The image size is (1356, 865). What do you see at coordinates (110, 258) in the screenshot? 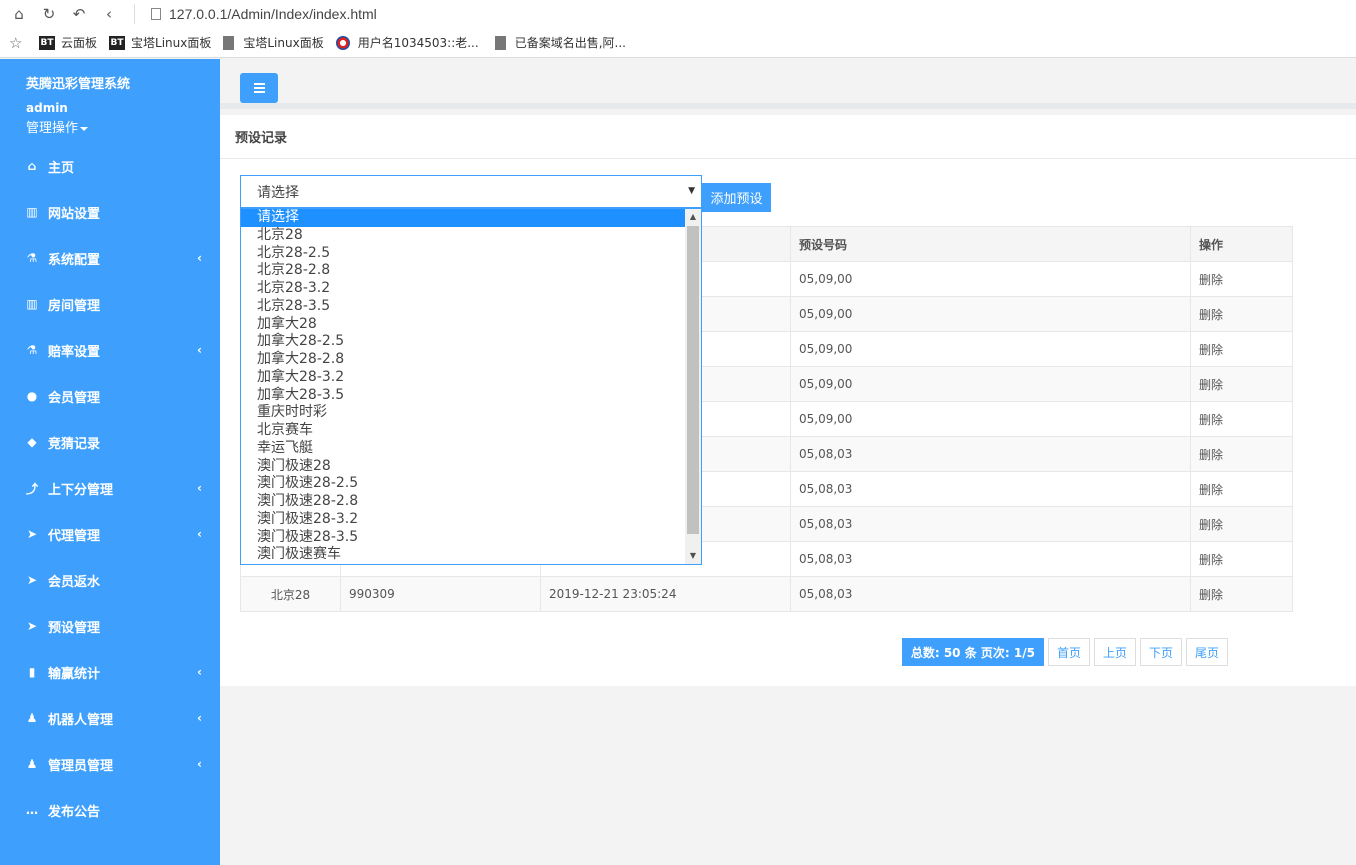
I see `sidebar-item: ⚗ 系统配置 ‹` at bounding box center [110, 258].